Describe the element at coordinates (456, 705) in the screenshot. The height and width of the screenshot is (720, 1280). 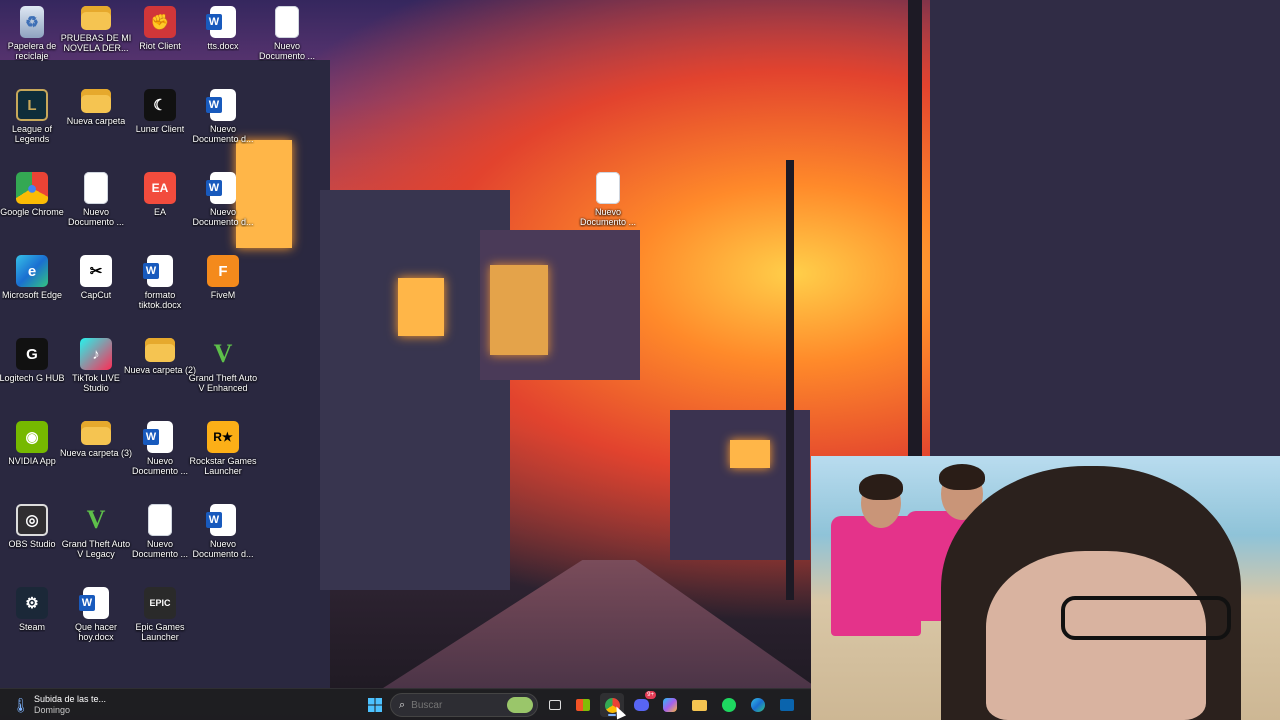
I see `search-input` at that location.